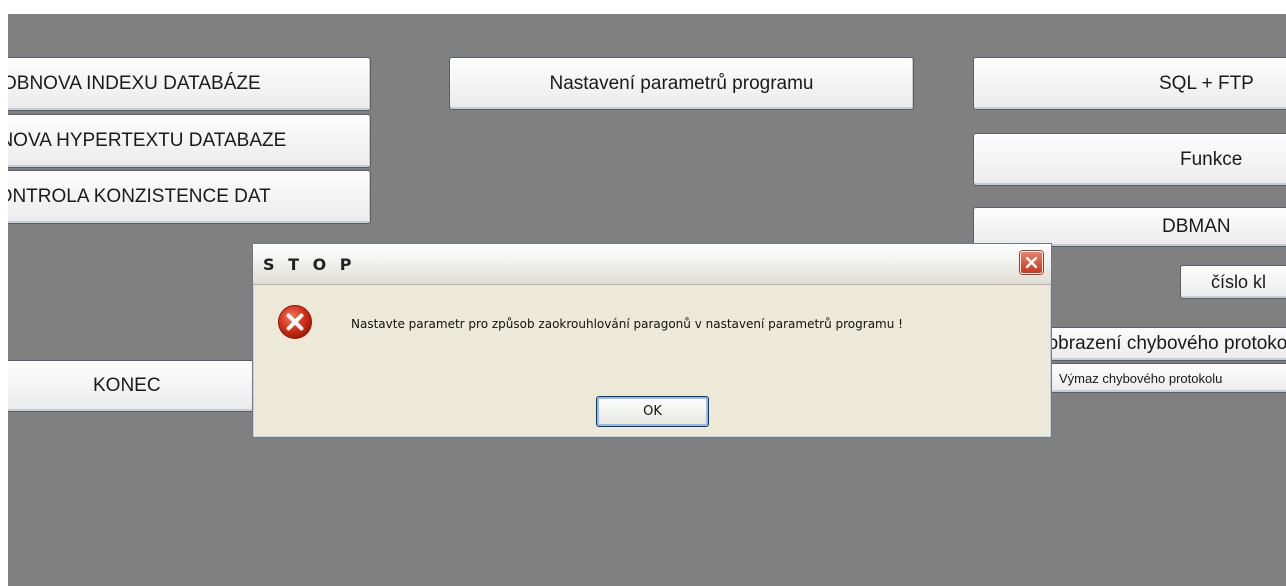 Image resolution: width=1286 pixels, height=586 pixels. Describe the element at coordinates (652, 264) in the screenshot. I see `dialog-titlebar: S T O P` at that location.